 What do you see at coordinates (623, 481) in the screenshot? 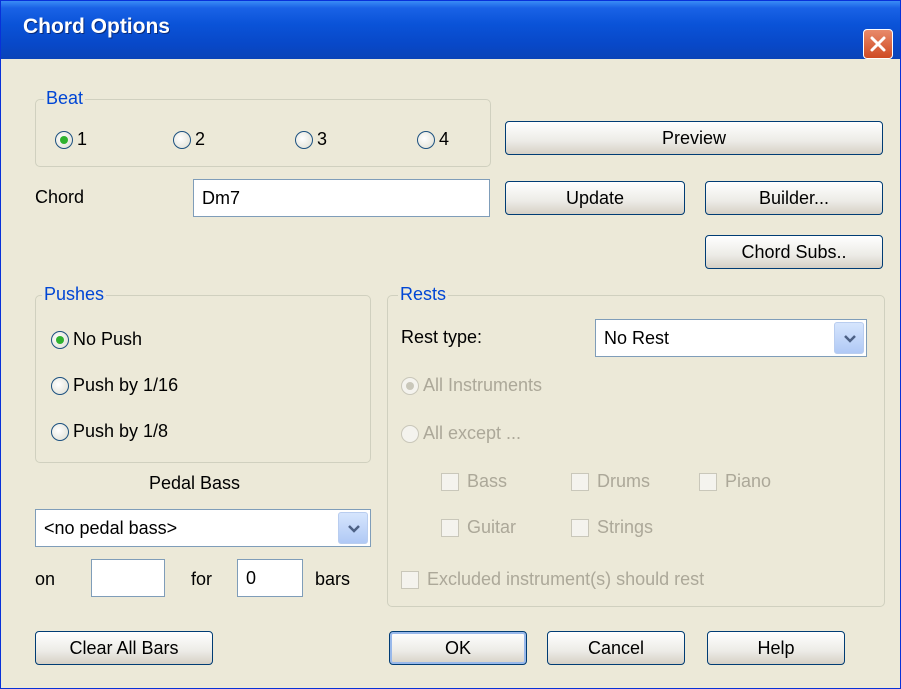
I see `instrument-label: Drums` at bounding box center [623, 481].